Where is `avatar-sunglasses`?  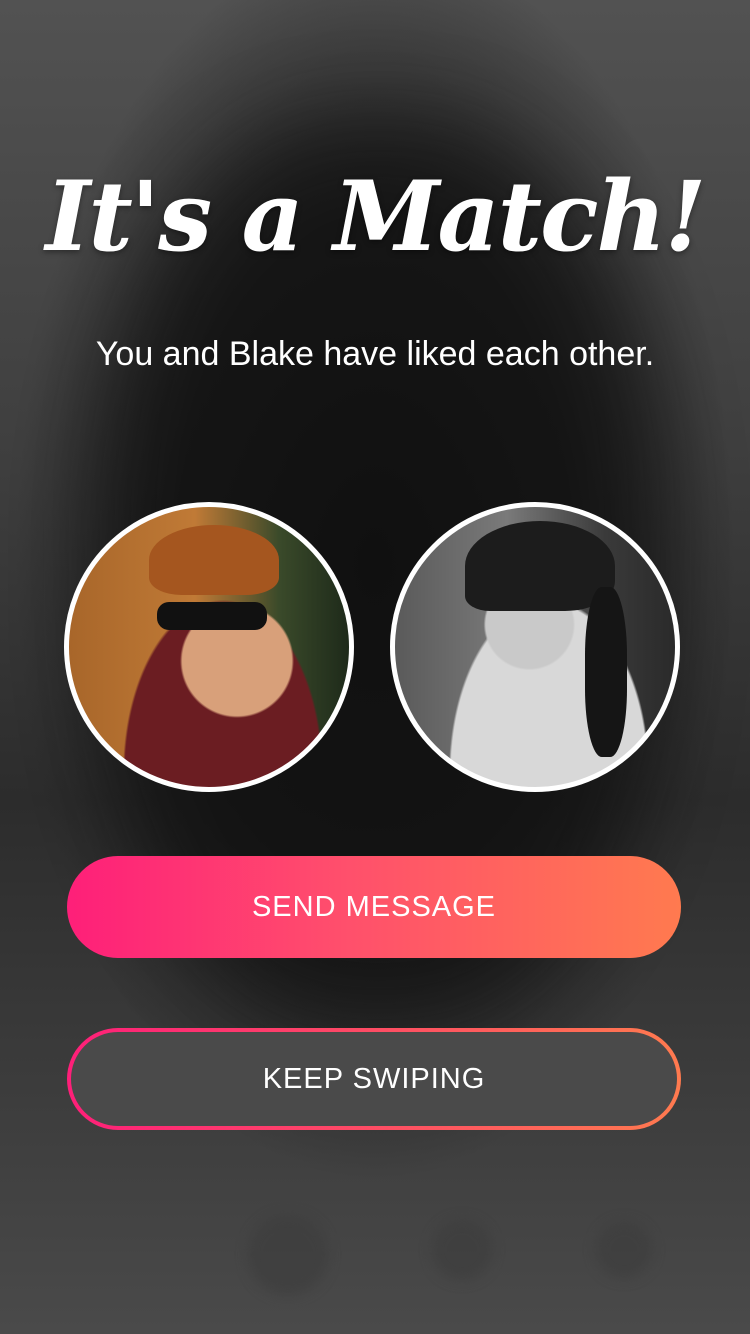 avatar-sunglasses is located at coordinates (212, 616).